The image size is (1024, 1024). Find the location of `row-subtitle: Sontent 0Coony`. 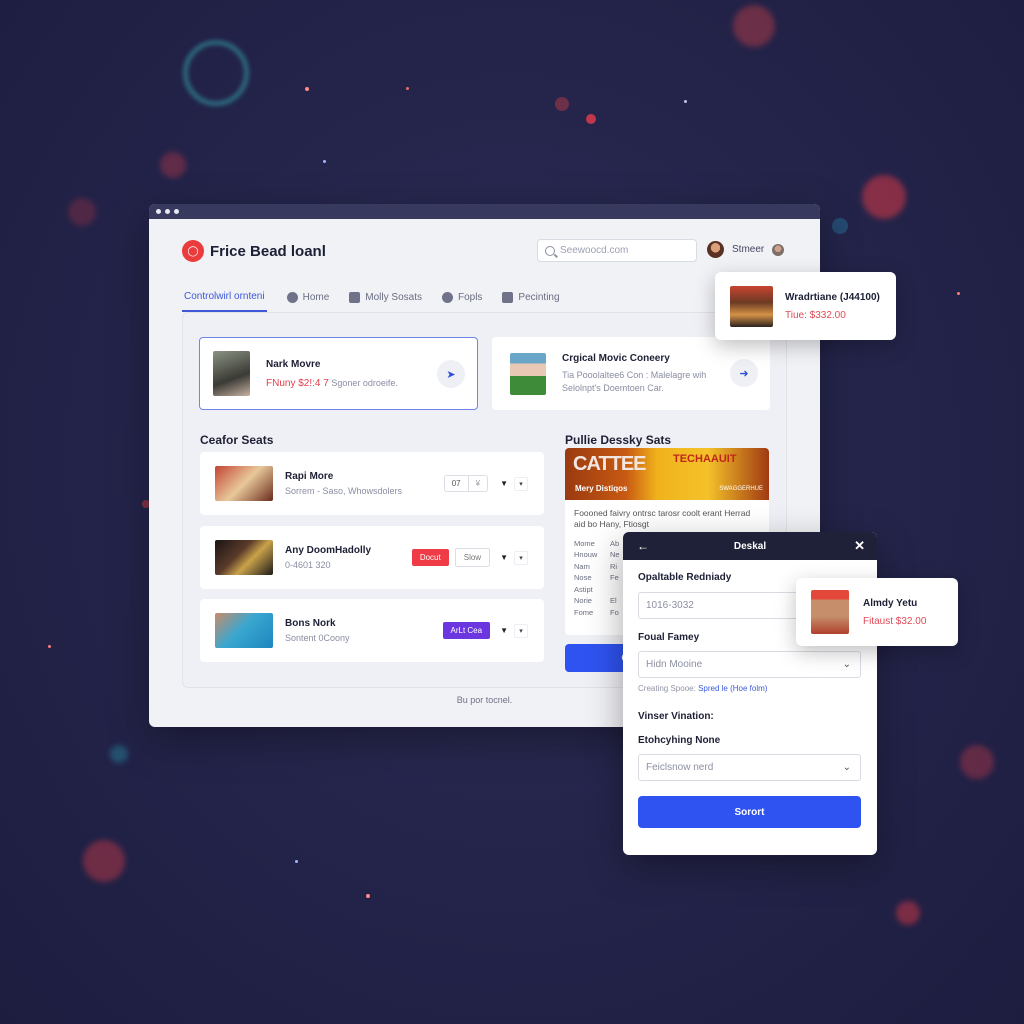

row-subtitle: Sontent 0Coony is located at coordinates (317, 638).